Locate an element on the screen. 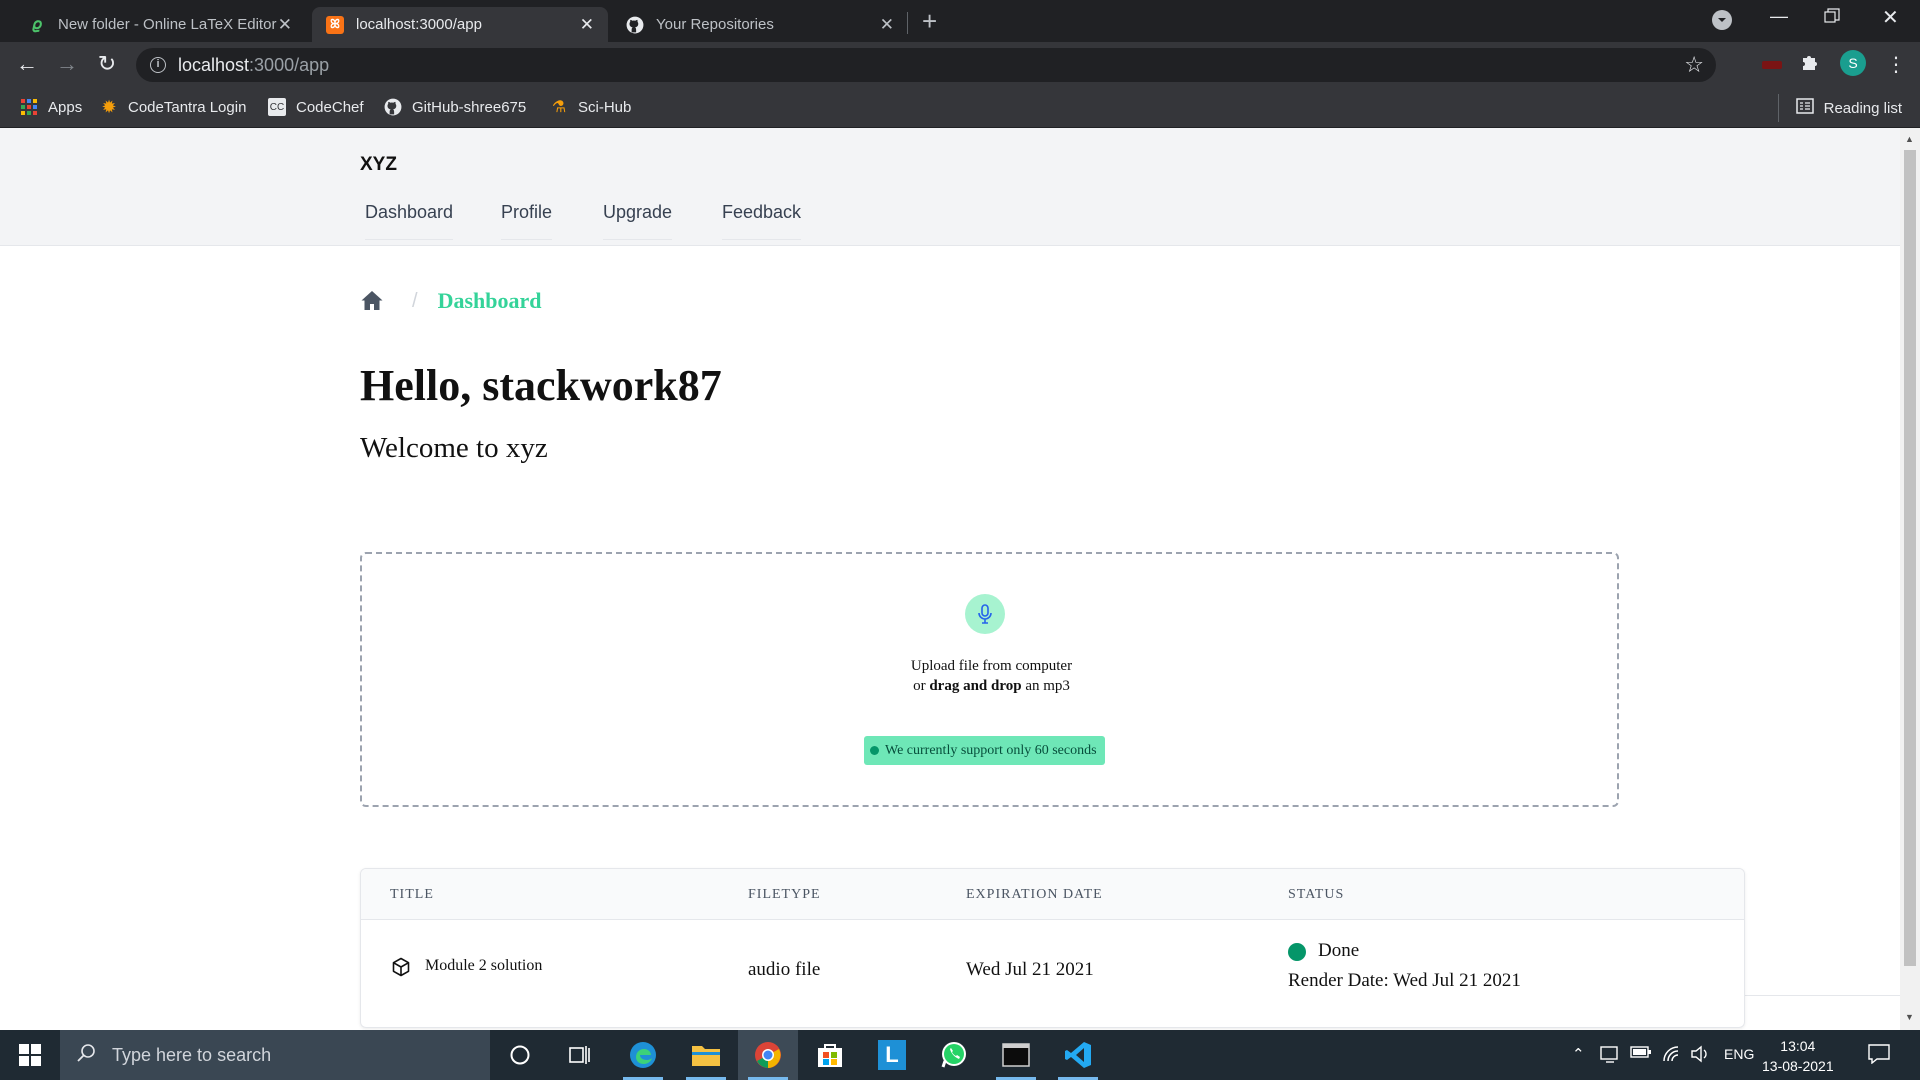 This screenshot has height=1080, width=1920. scroll-down-icon: ▼ is located at coordinates (1909, 1017).